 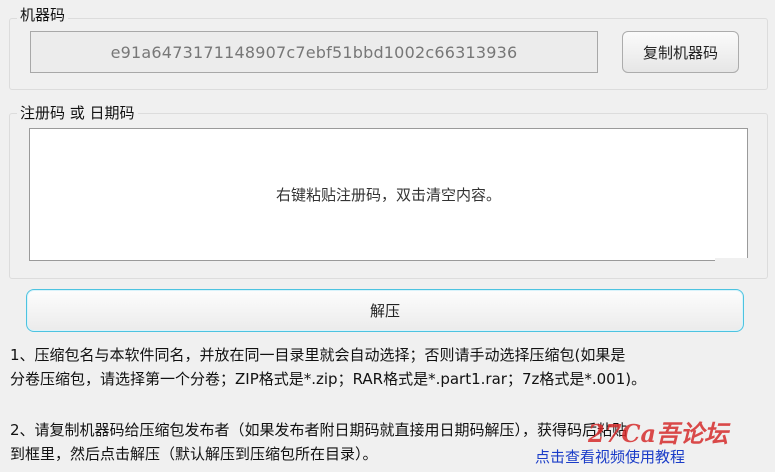 I want to click on watermark-logo: 27Ca吾论坛, so click(x=658, y=433).